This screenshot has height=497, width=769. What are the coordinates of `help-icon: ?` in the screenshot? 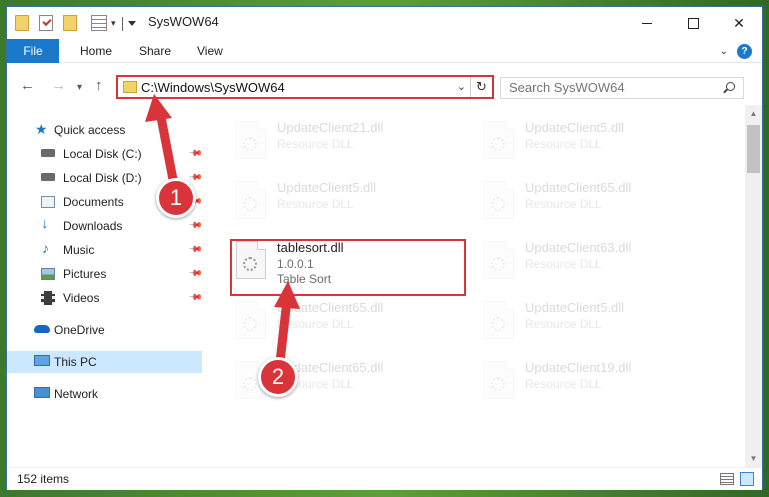 It's located at (744, 51).